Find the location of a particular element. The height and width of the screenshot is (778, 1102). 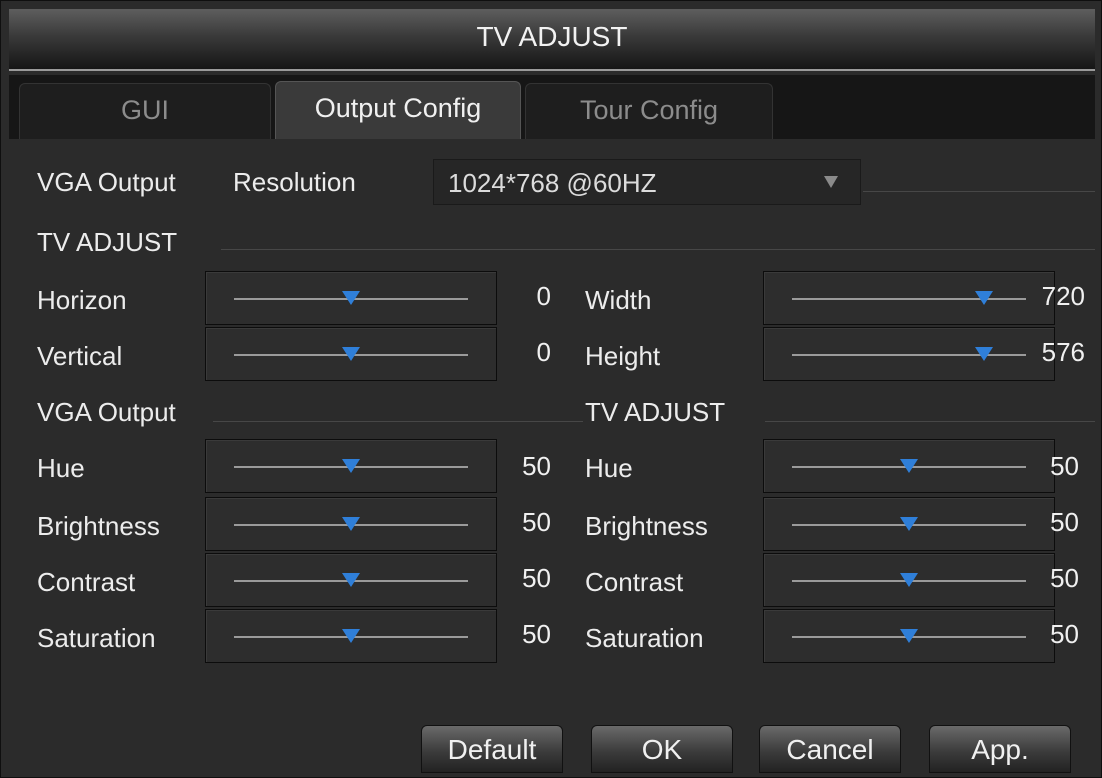

ok-button: OK is located at coordinates (662, 749).